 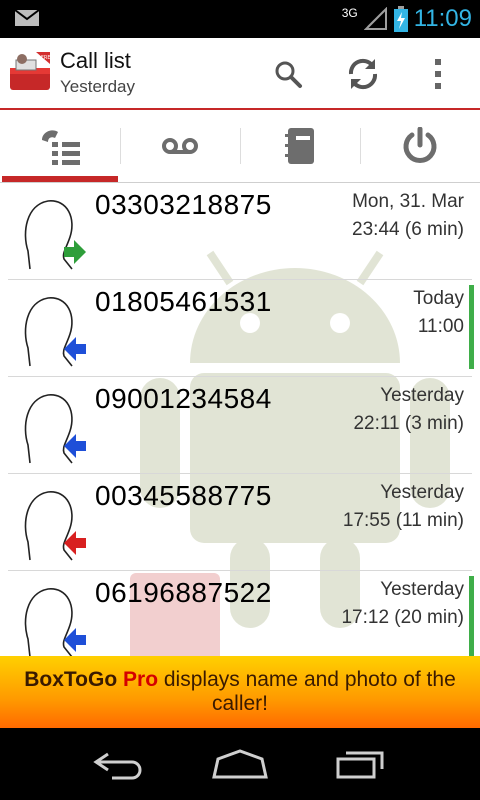 I want to click on home-icon, so click(x=240, y=764).